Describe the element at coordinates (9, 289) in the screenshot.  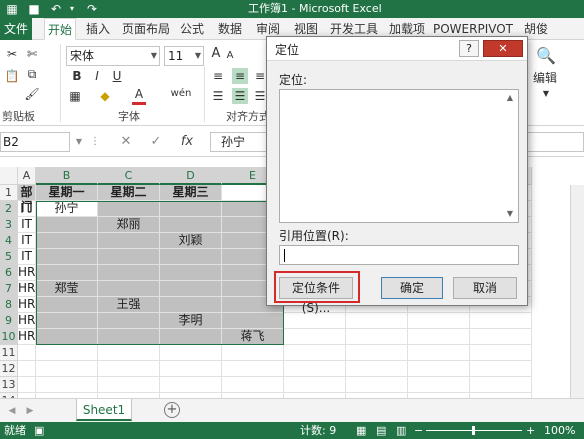
I see `row-header: 7` at that location.